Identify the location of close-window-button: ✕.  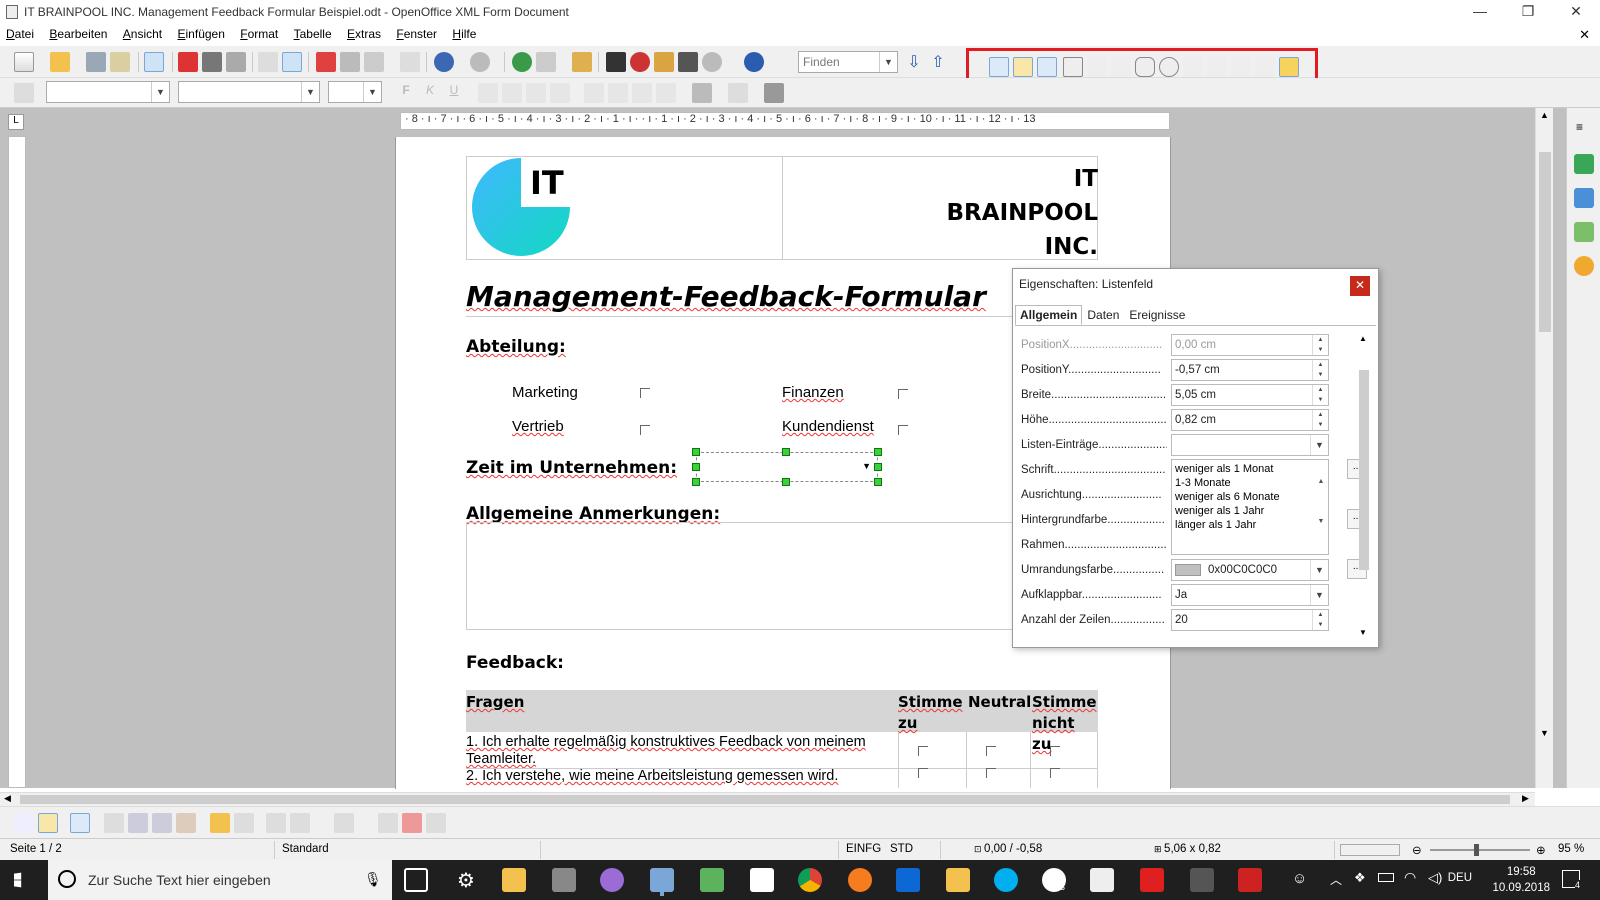
(1576, 12).